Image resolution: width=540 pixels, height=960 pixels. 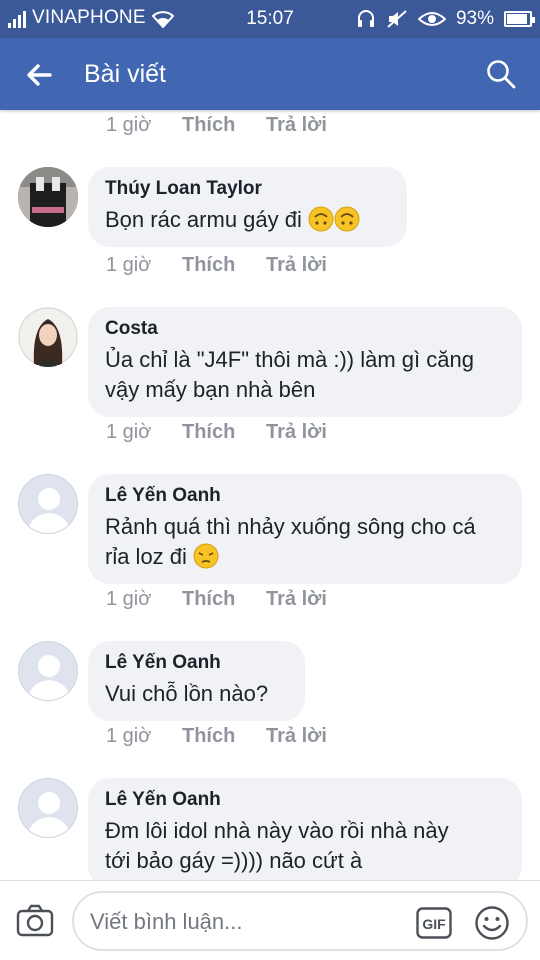 What do you see at coordinates (35, 921) in the screenshot?
I see `camera-icon` at bounding box center [35, 921].